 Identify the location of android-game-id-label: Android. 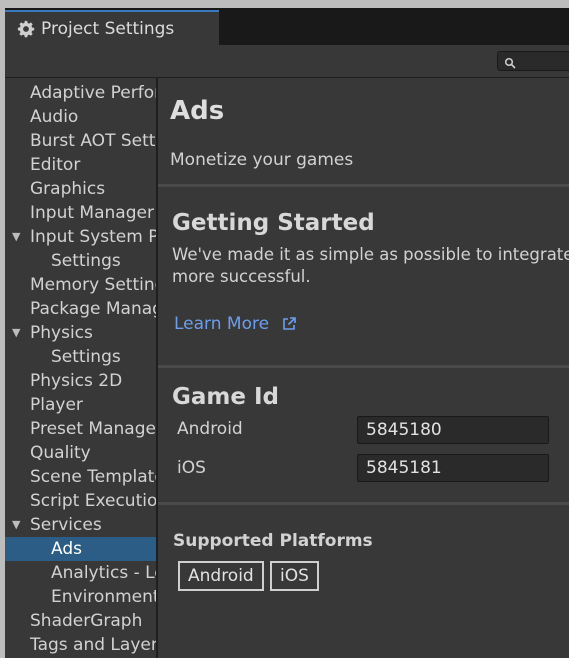
(210, 429).